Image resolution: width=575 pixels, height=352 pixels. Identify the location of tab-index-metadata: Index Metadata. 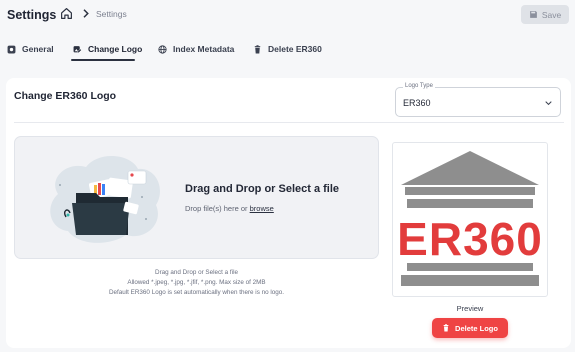
(196, 49).